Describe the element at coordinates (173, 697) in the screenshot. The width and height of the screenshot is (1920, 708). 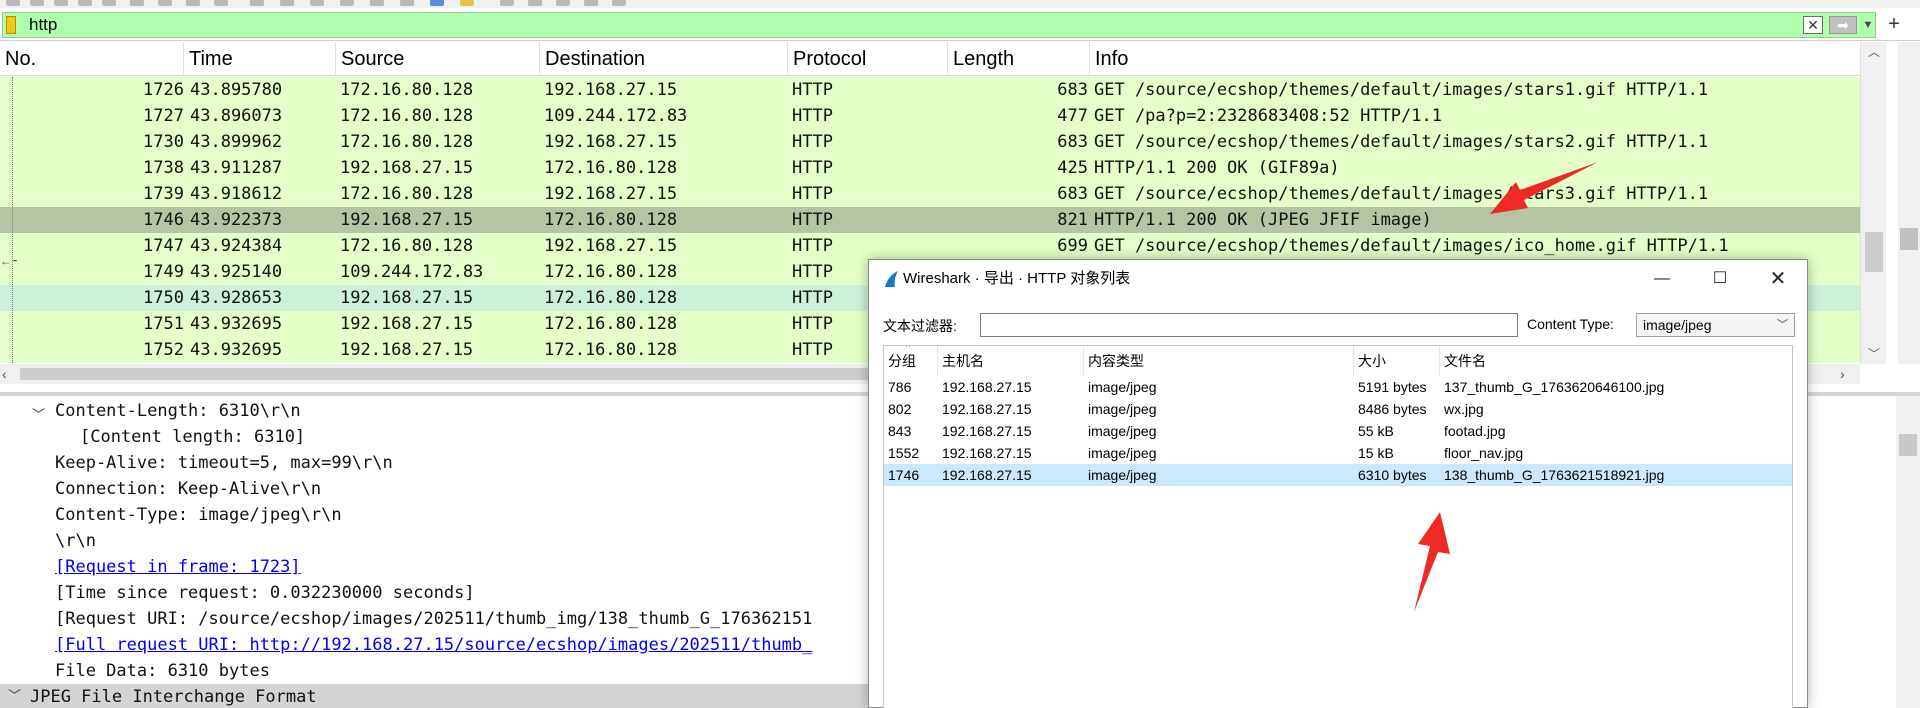
I see `section-label: JPEG File Interchange Format` at that location.